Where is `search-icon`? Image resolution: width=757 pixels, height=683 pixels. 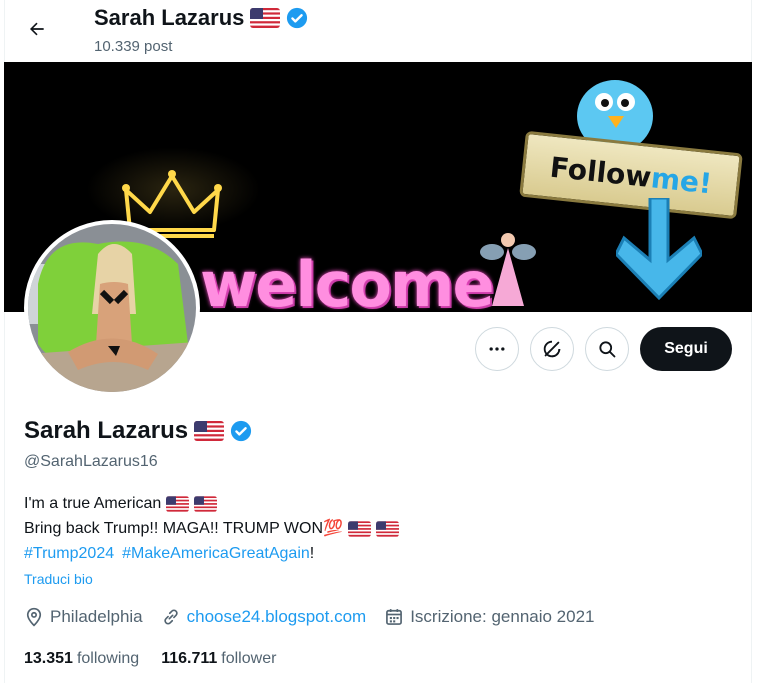
search-icon is located at coordinates (607, 349).